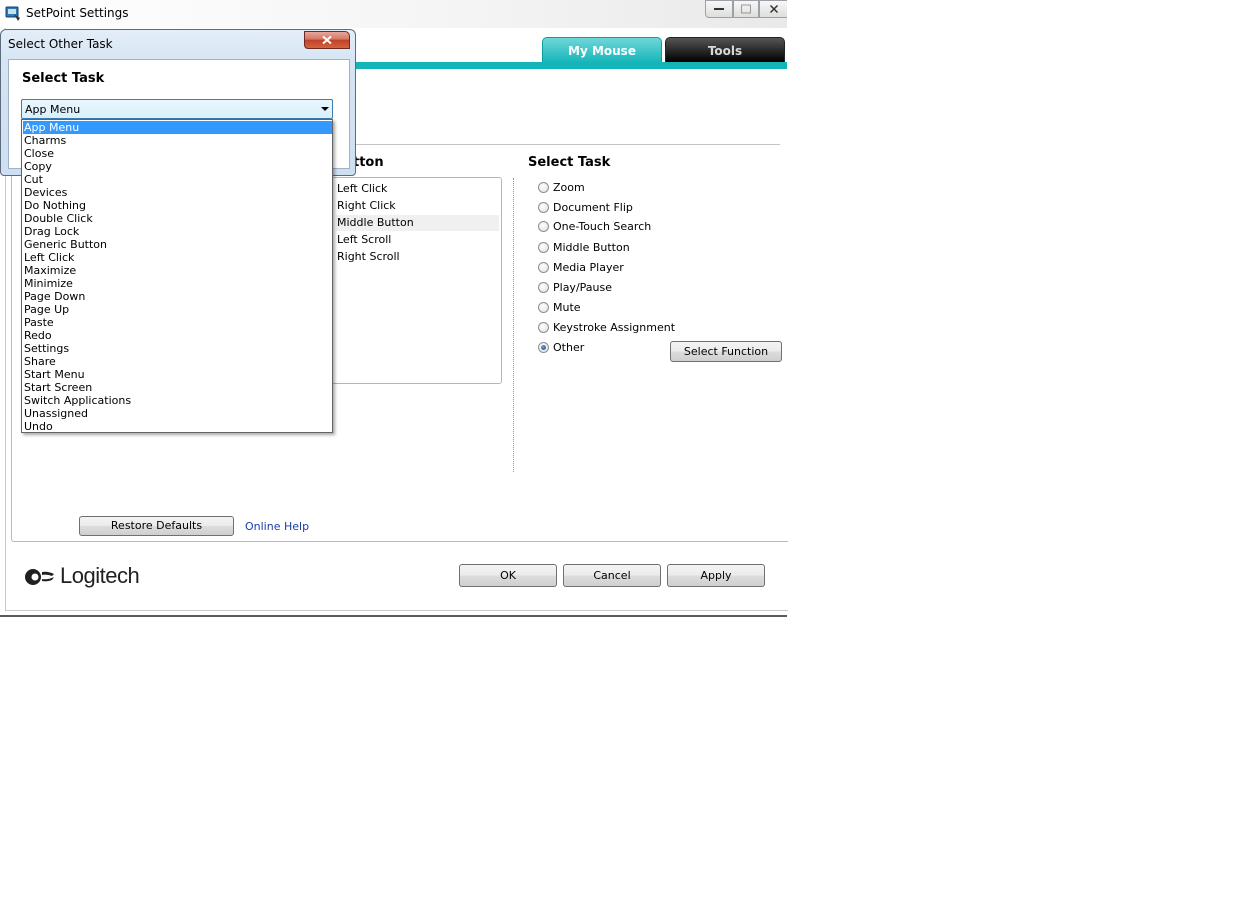 Image resolution: width=1260 pixels, height=906 pixels. I want to click on minimize-button, so click(719, 9).